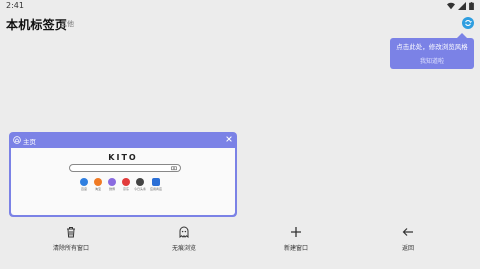 This screenshot has width=480, height=269. What do you see at coordinates (229, 139) in the screenshot?
I see `close-icon` at bounding box center [229, 139].